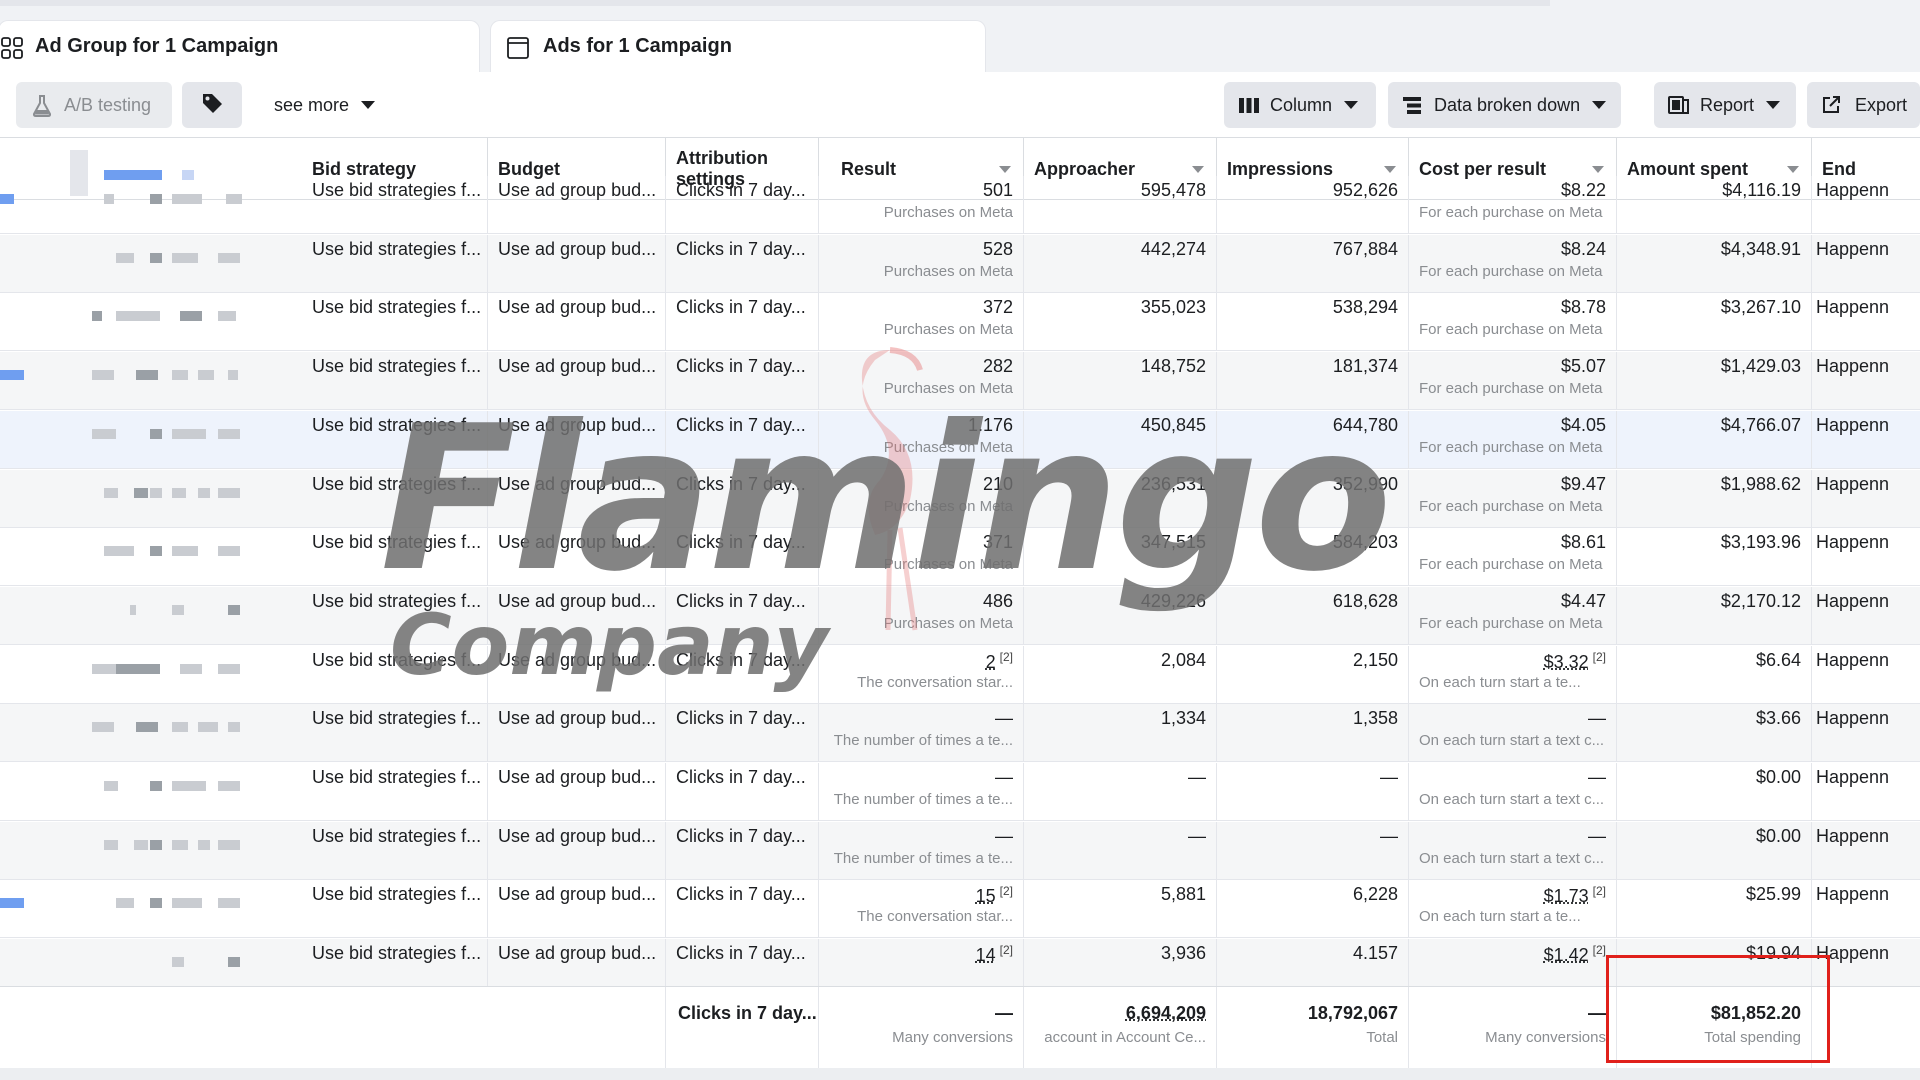 This screenshot has height=1080, width=1920. Describe the element at coordinates (738, 46) in the screenshot. I see `tab-ads: Ads for 1 Campaign` at that location.